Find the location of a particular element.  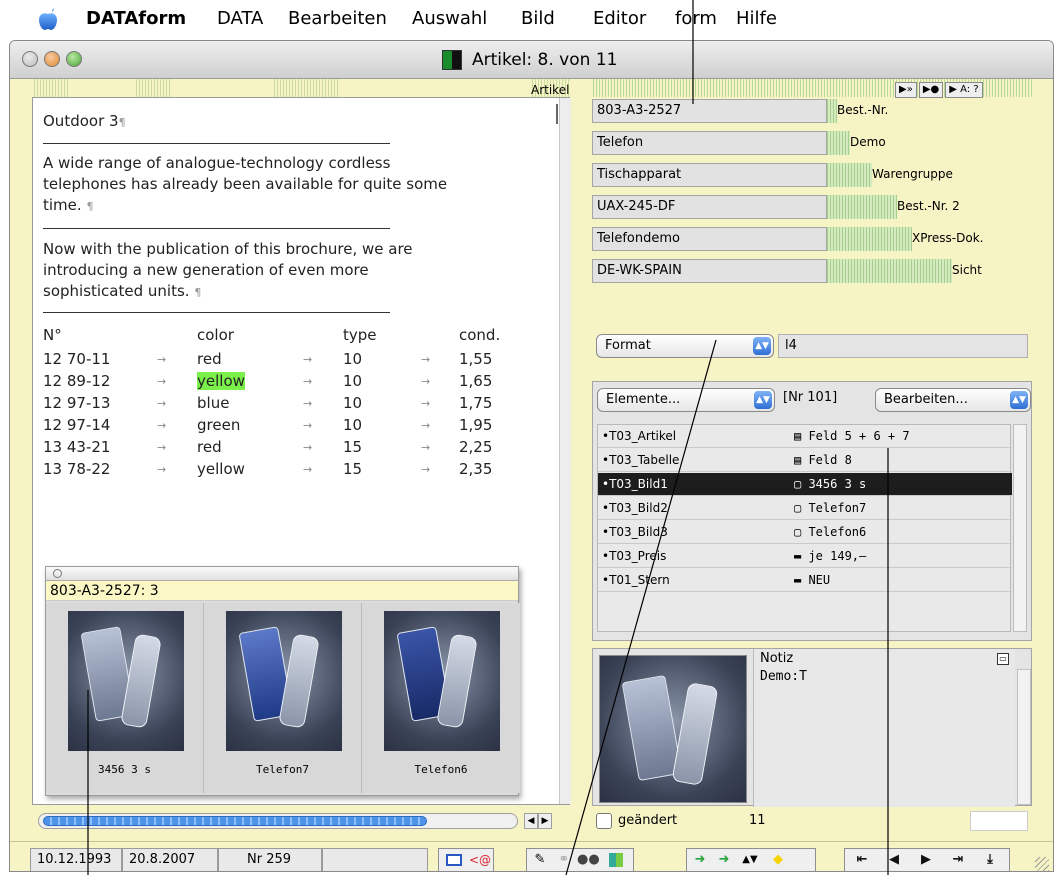

scroll-left-arrow-icon: ◀ is located at coordinates (531, 821).